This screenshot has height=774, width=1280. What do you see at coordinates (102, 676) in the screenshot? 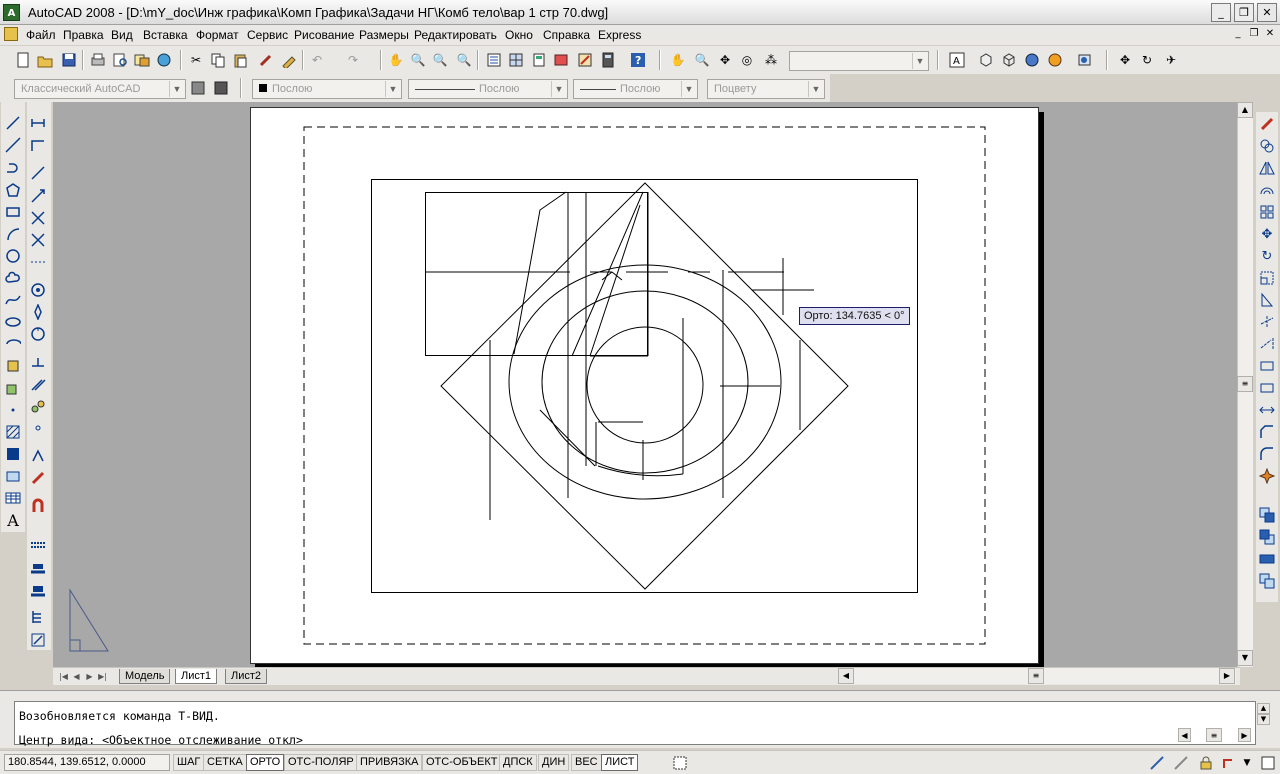
I see `last-tab-icon: ▶|` at bounding box center [102, 676].